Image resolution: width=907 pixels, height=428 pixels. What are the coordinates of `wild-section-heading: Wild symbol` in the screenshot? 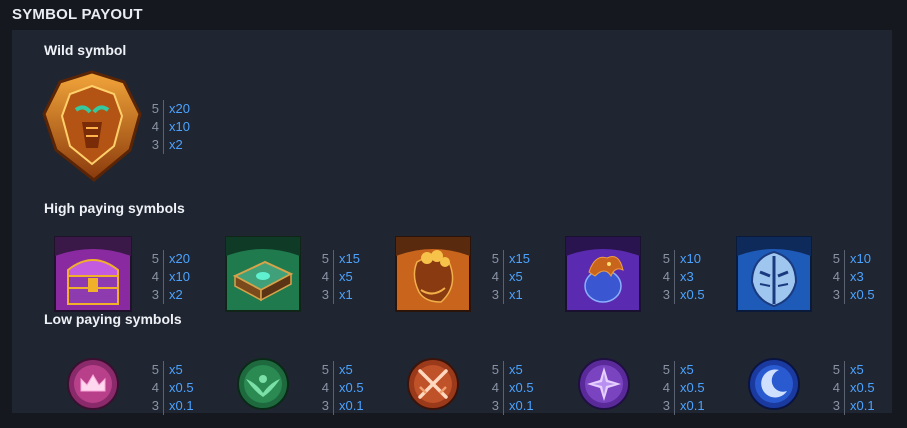 It's located at (85, 50).